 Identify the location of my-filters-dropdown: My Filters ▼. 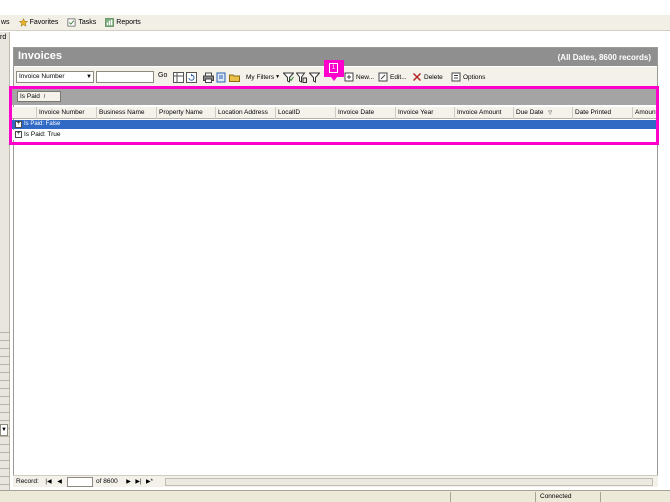
(263, 77).